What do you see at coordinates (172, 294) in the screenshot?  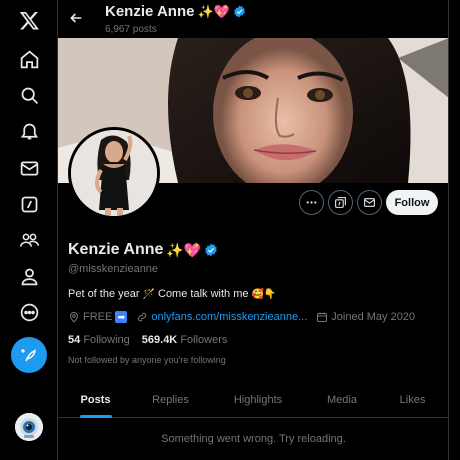 I see `profile-bio: Pet of the year 🪄 Come talk with me 🥰👇` at bounding box center [172, 294].